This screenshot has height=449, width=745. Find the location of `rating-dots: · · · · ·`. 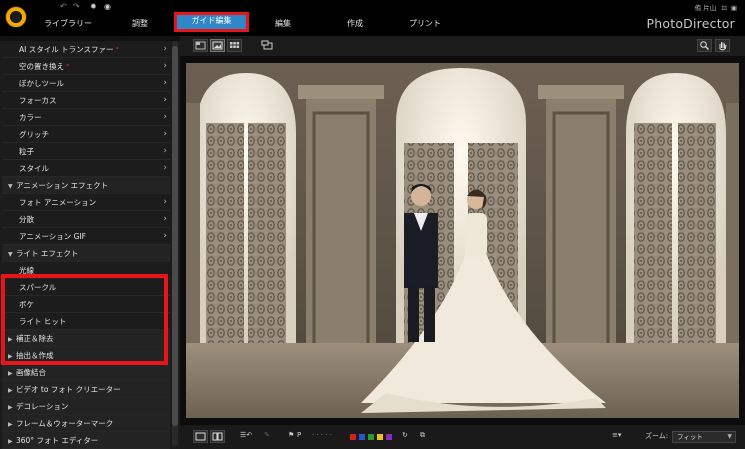

rating-dots: · · · · · is located at coordinates (322, 435).